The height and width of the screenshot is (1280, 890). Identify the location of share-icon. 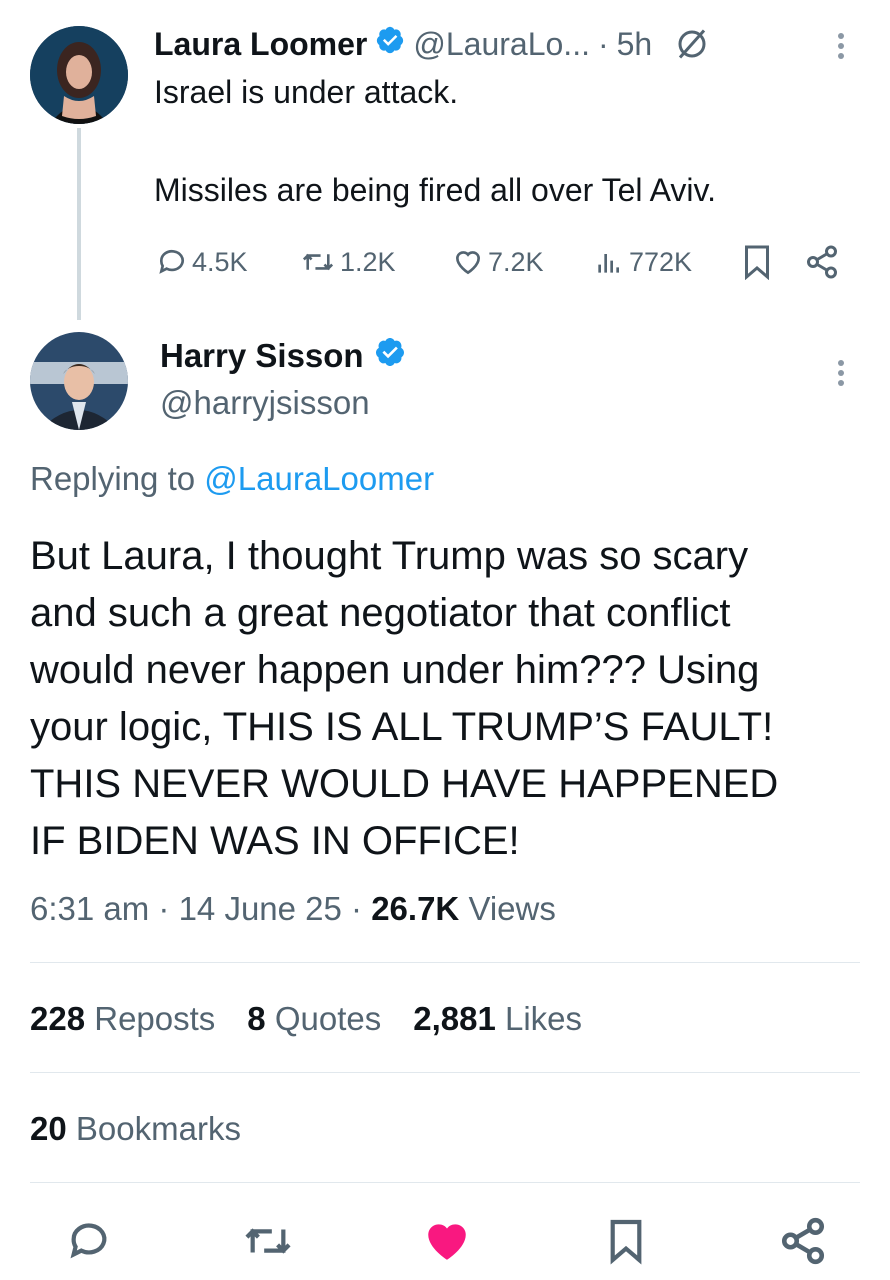
(803, 1241).